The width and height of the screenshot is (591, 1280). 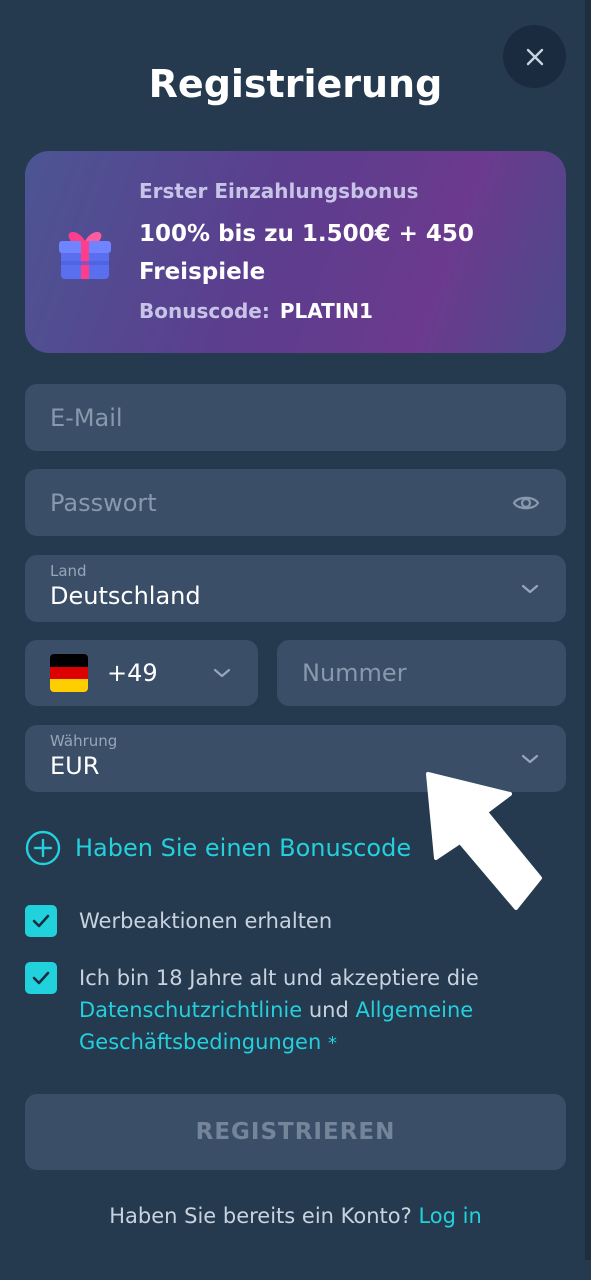 I want to click on phone-number-field: Nummer, so click(x=421, y=673).